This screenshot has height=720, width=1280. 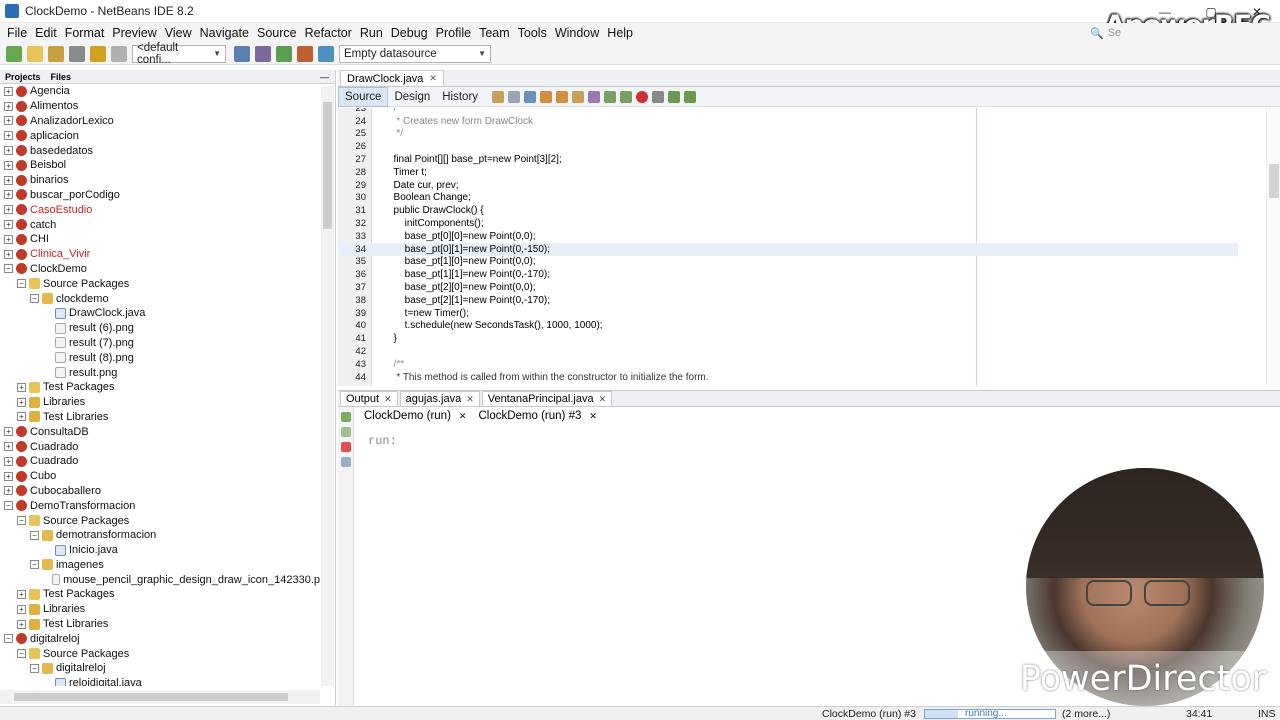 What do you see at coordinates (788, 185) in the screenshot?
I see `code-line: 29 Date cur, prev;` at bounding box center [788, 185].